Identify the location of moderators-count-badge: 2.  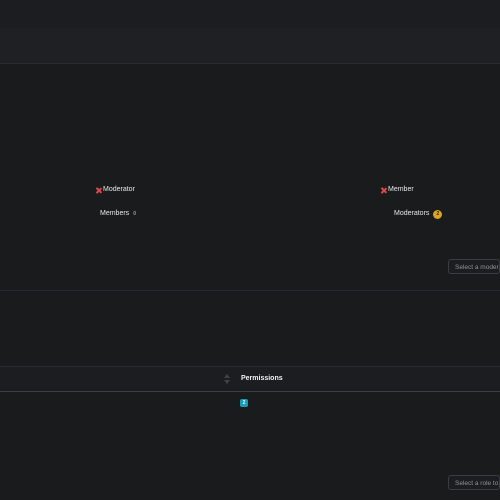
(438, 214).